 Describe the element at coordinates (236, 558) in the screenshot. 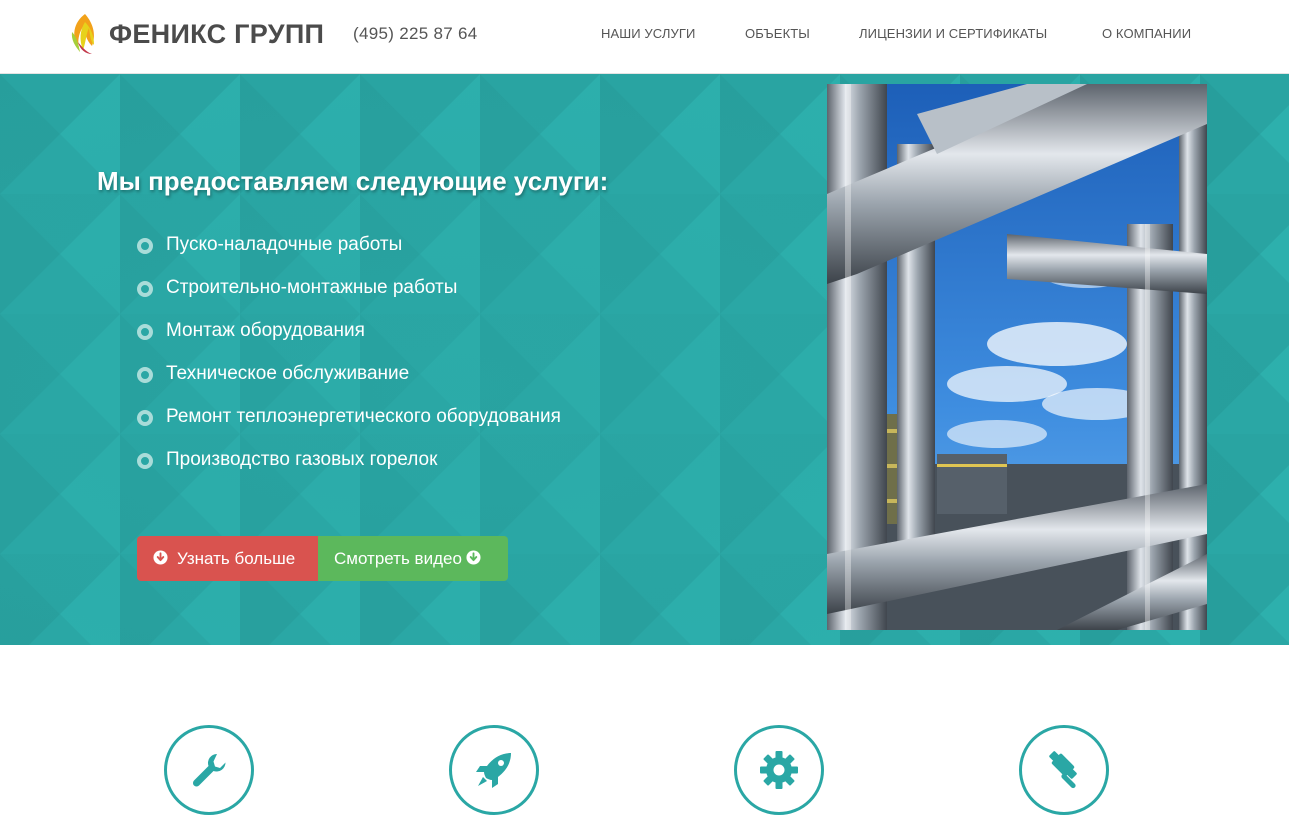

I see `learn-more-label: Узнать больше` at that location.